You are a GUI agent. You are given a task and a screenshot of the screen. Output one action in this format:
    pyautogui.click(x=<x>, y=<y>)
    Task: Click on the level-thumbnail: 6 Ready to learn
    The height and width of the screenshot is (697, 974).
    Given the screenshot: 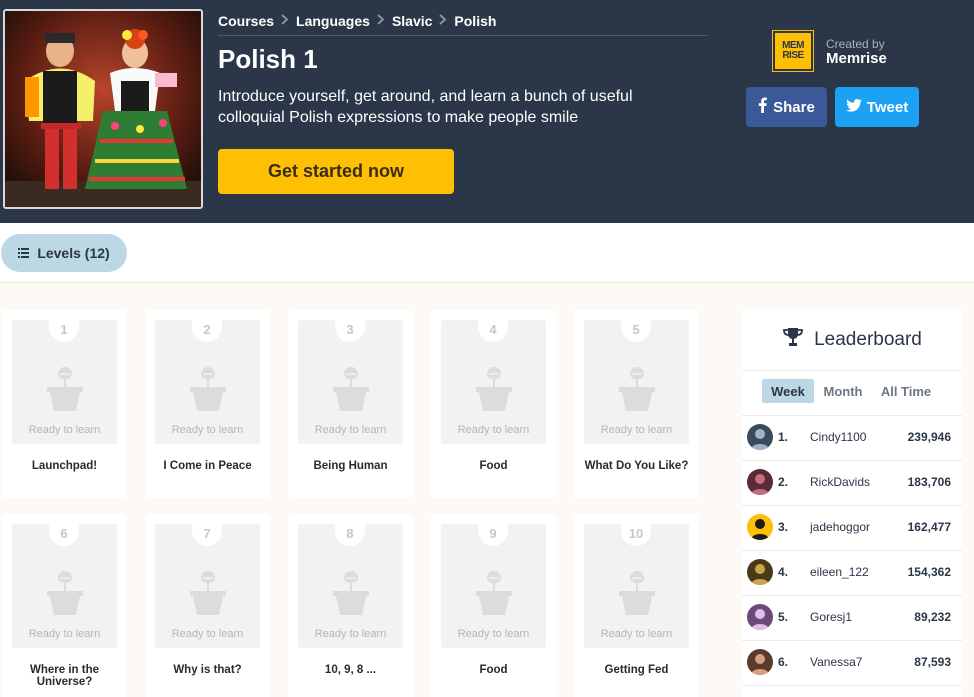 What is the action you would take?
    pyautogui.click(x=64, y=584)
    